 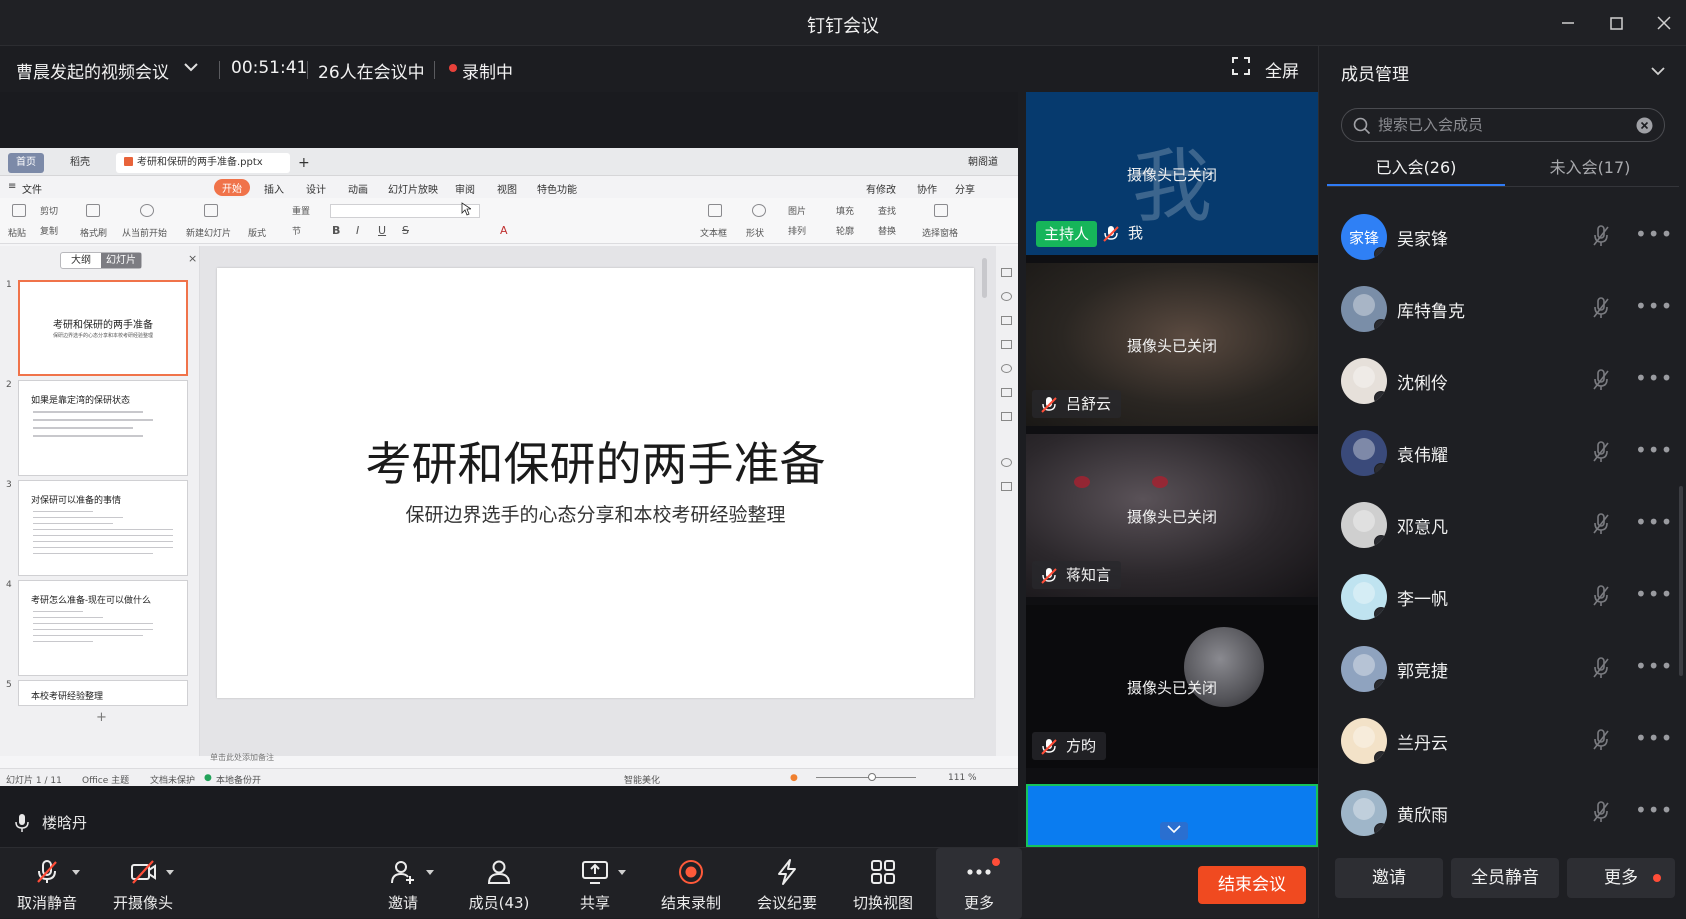 I want to click on video-tile-partial, so click(x=1172, y=815).